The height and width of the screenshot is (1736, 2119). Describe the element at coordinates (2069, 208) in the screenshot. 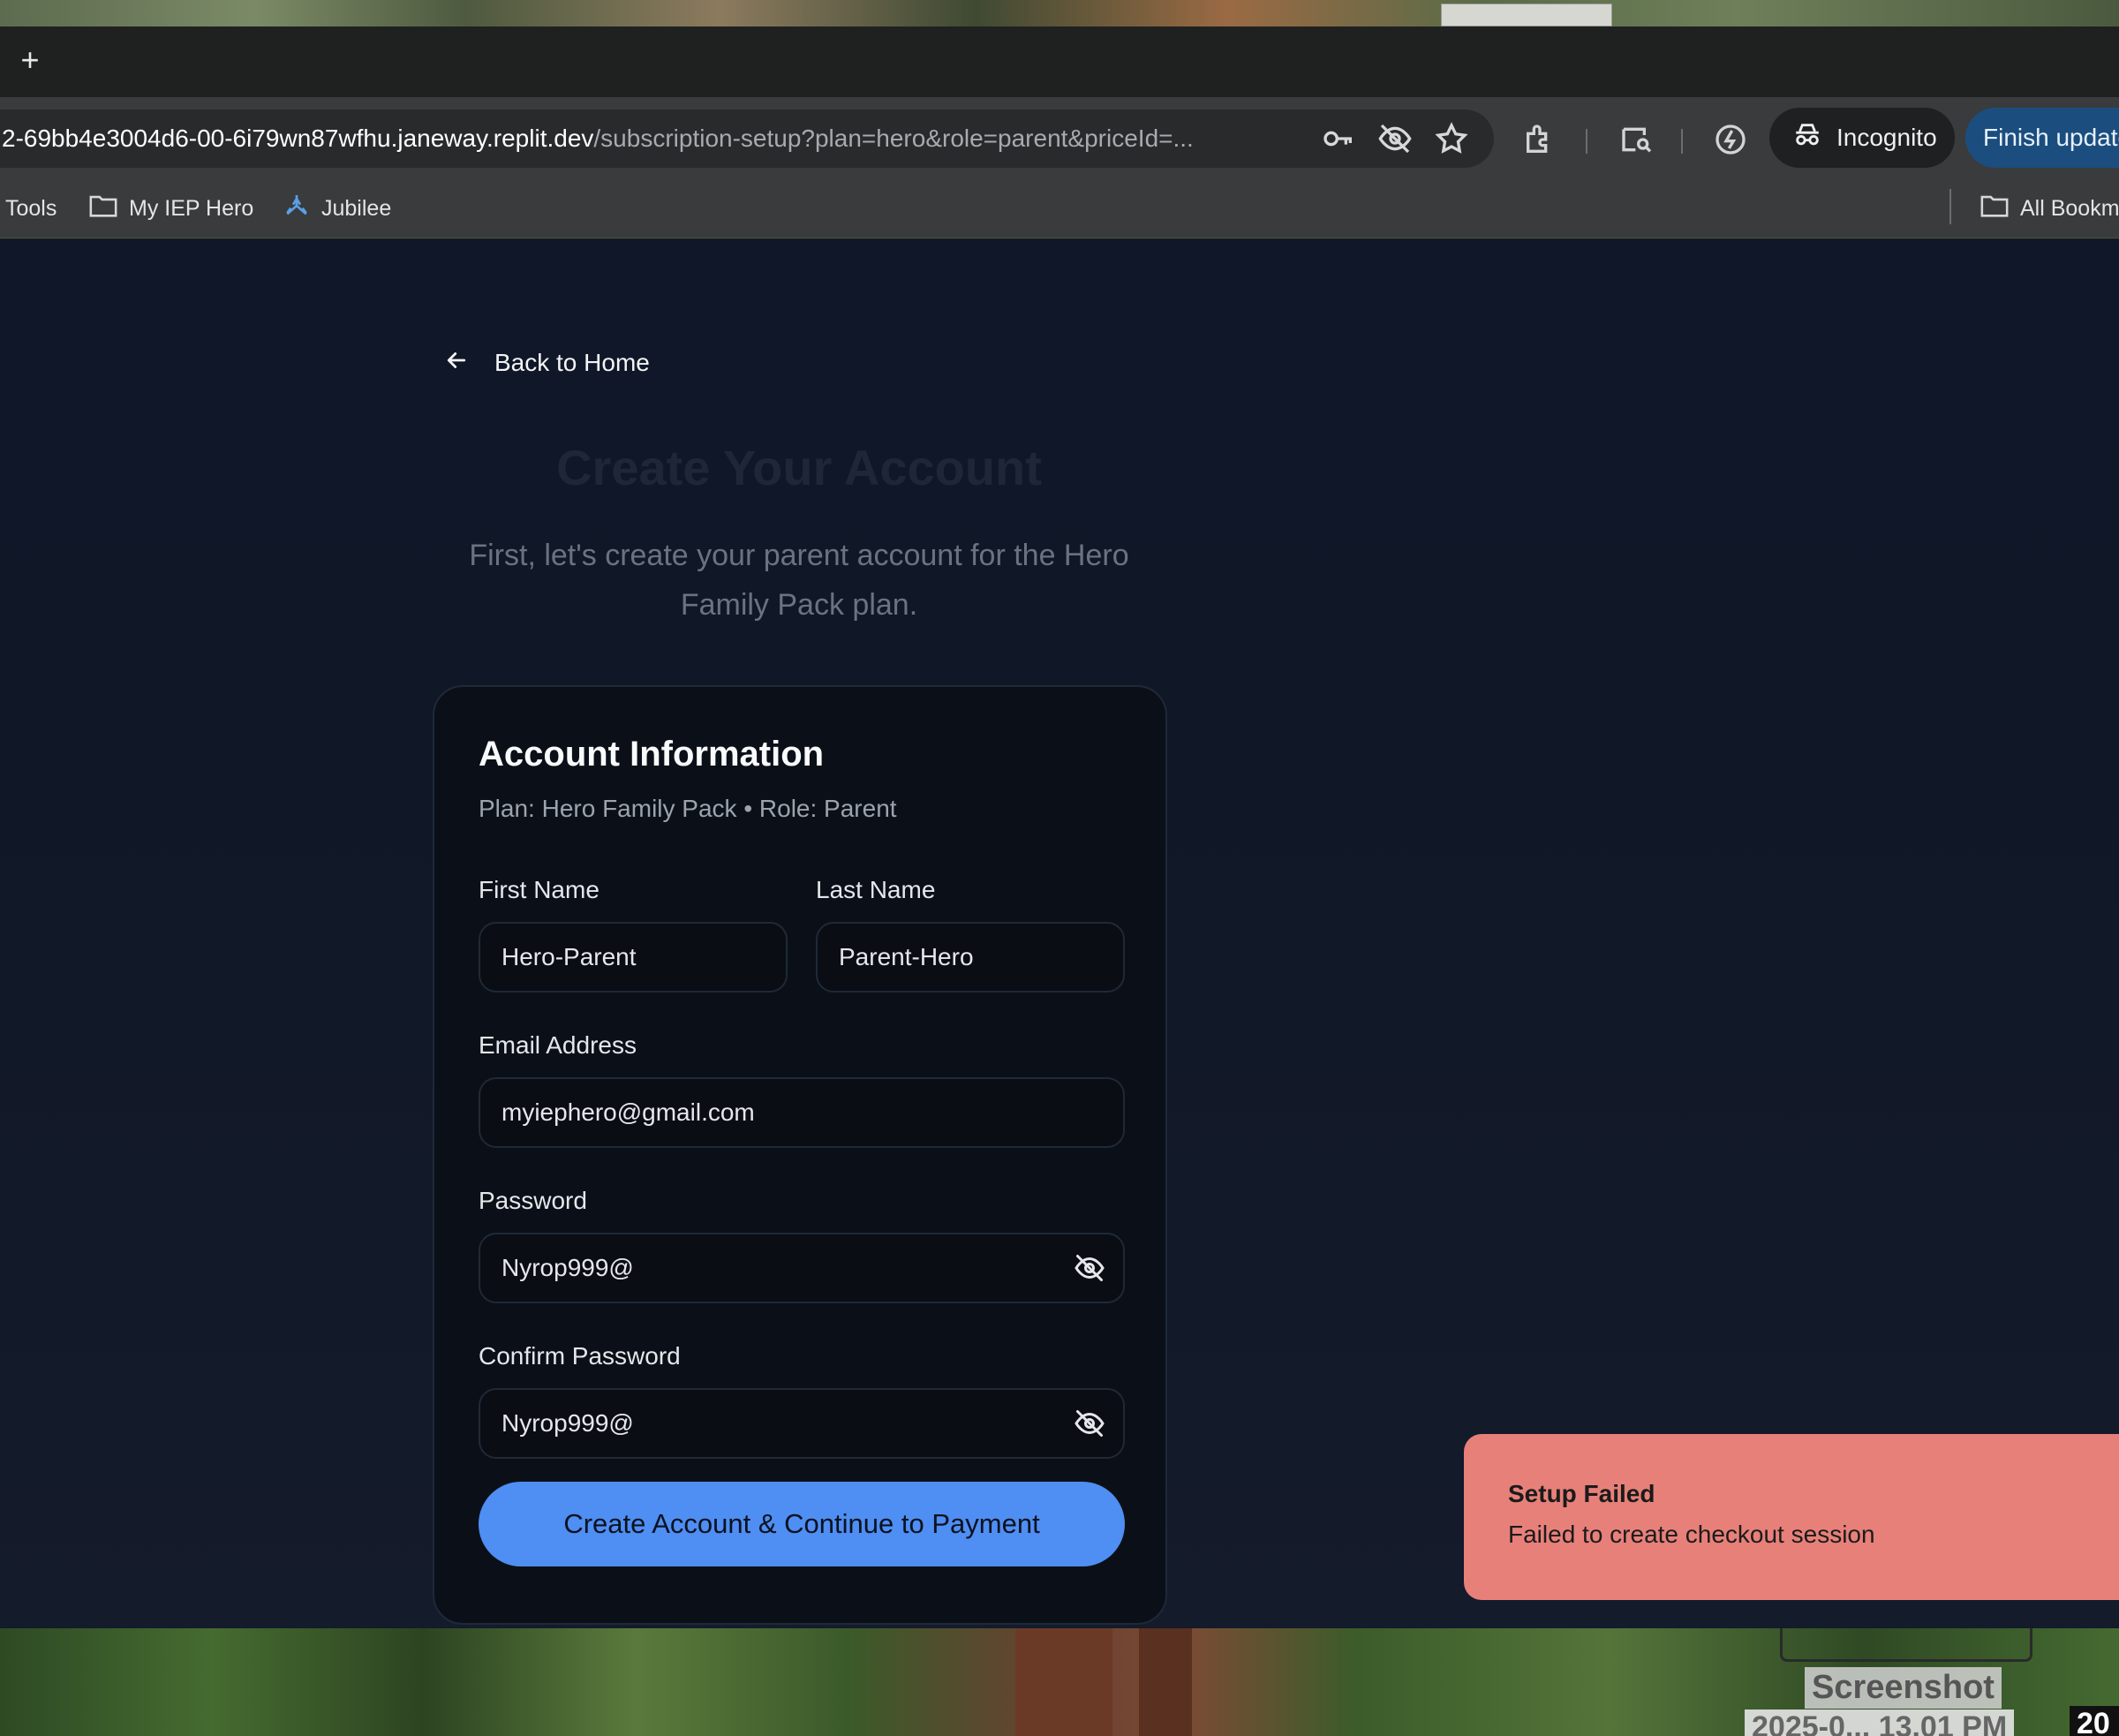

I see `bookmark-label: All Bookmarks` at that location.